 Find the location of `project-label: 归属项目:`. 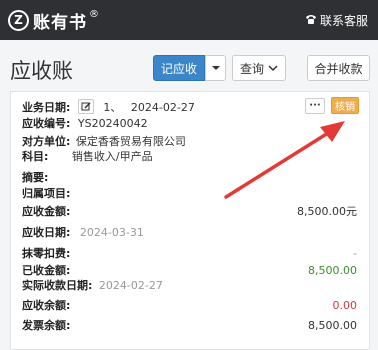

project-label: 归属项目: is located at coordinates (46, 193).